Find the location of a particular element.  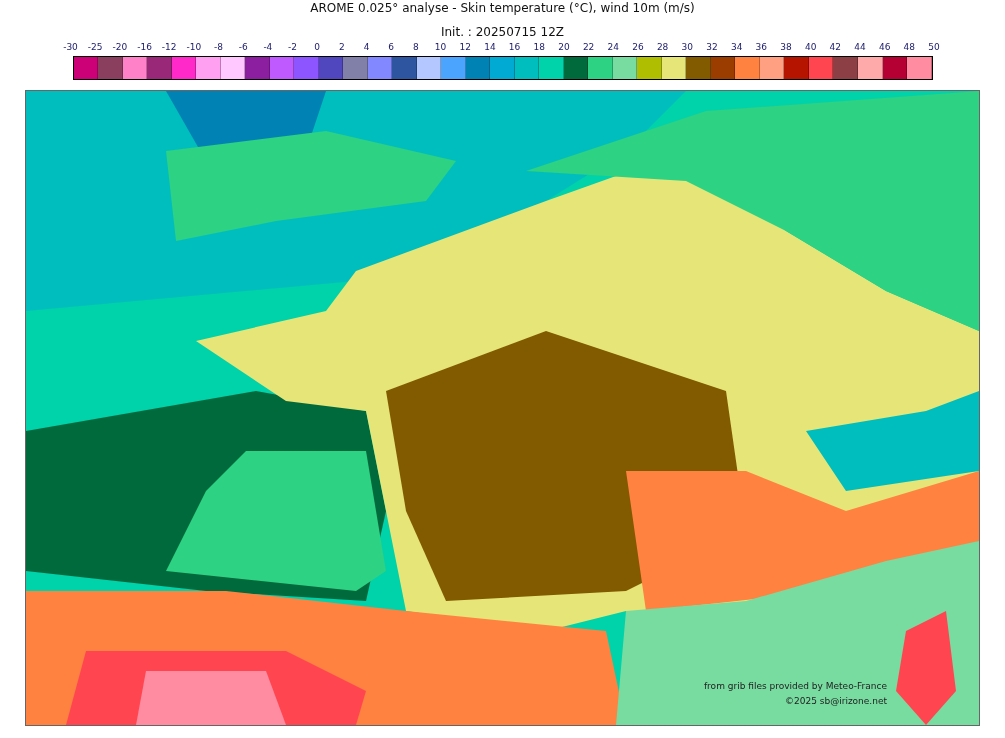

legend-label: -8 is located at coordinates (218, 47).